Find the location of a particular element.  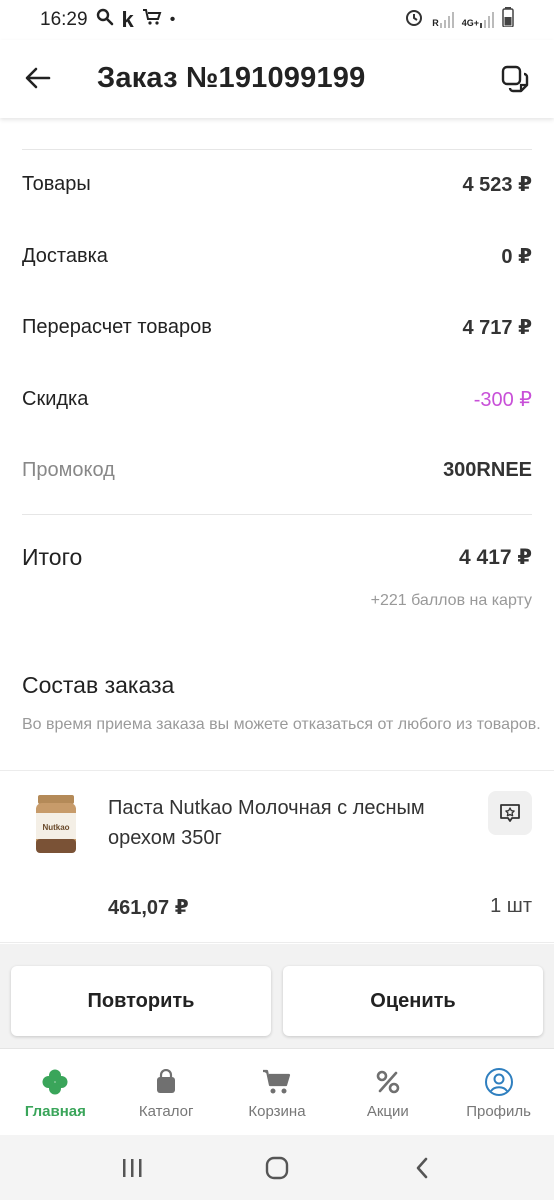

system-back-button is located at coordinates (422, 1168).